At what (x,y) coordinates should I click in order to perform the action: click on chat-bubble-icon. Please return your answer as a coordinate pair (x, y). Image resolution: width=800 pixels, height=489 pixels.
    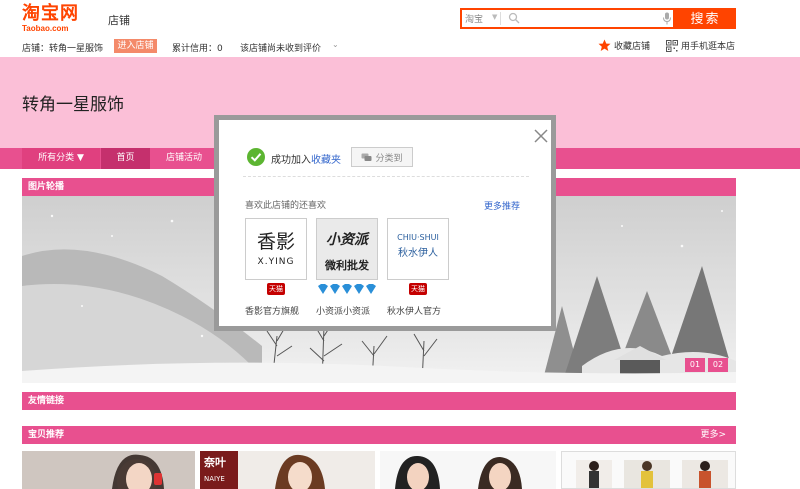
    Looking at the image, I should click on (366, 157).